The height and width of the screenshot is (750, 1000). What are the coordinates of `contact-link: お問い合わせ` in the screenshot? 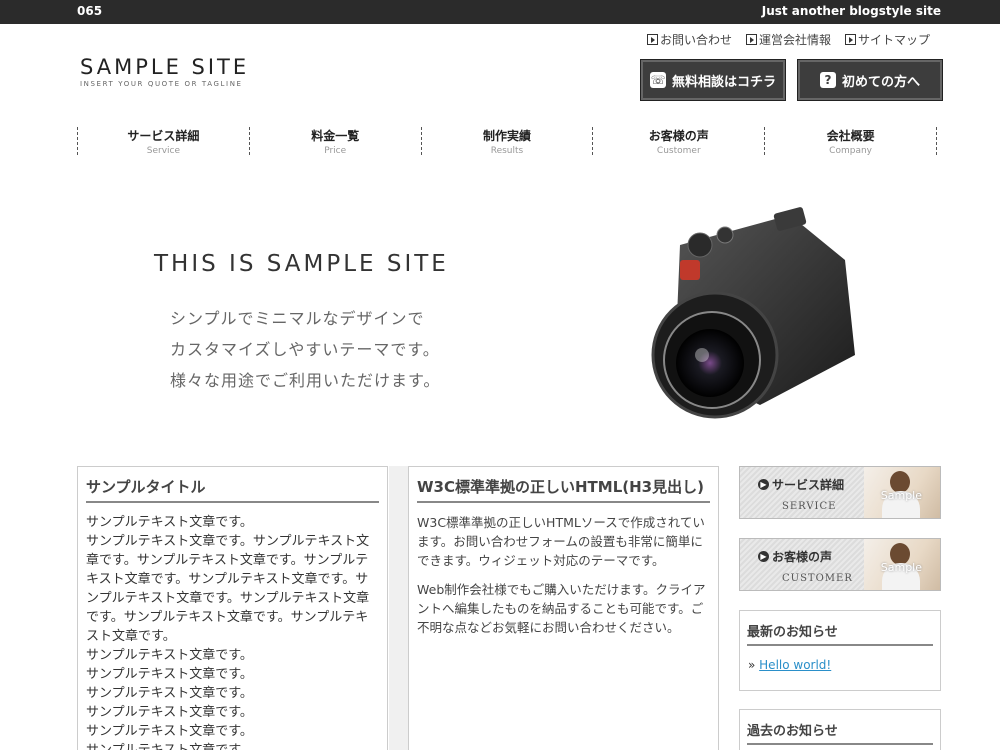 It's located at (689, 39).